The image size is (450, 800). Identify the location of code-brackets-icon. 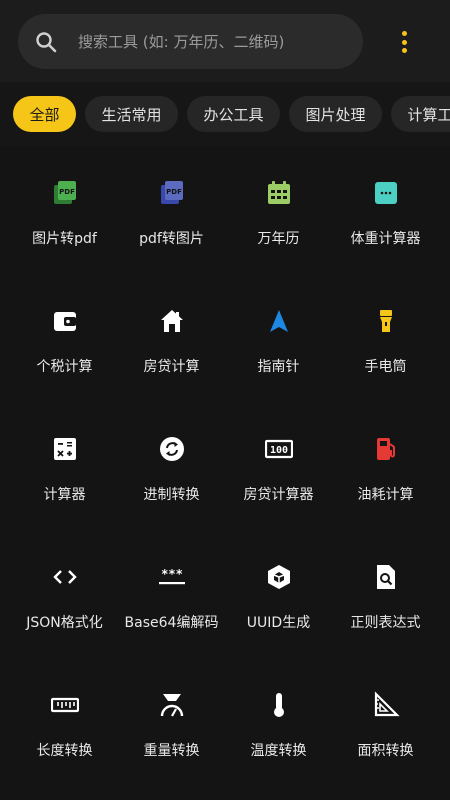
(64, 577).